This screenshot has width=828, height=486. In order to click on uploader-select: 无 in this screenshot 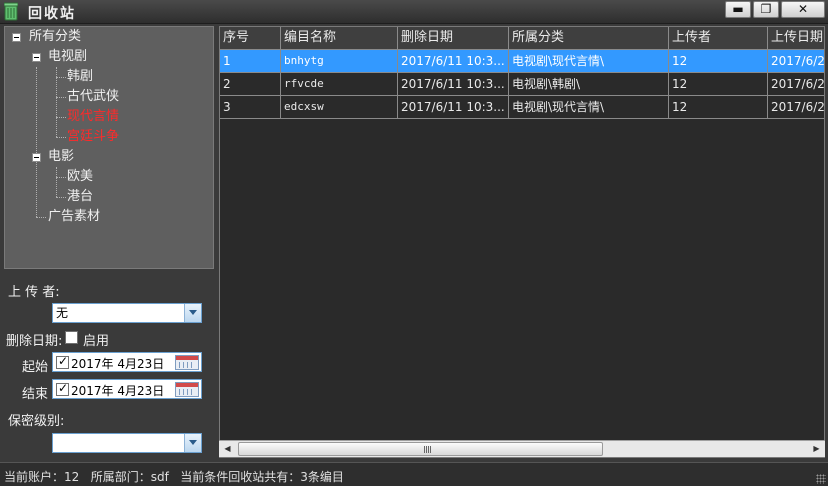, I will do `click(127, 313)`.